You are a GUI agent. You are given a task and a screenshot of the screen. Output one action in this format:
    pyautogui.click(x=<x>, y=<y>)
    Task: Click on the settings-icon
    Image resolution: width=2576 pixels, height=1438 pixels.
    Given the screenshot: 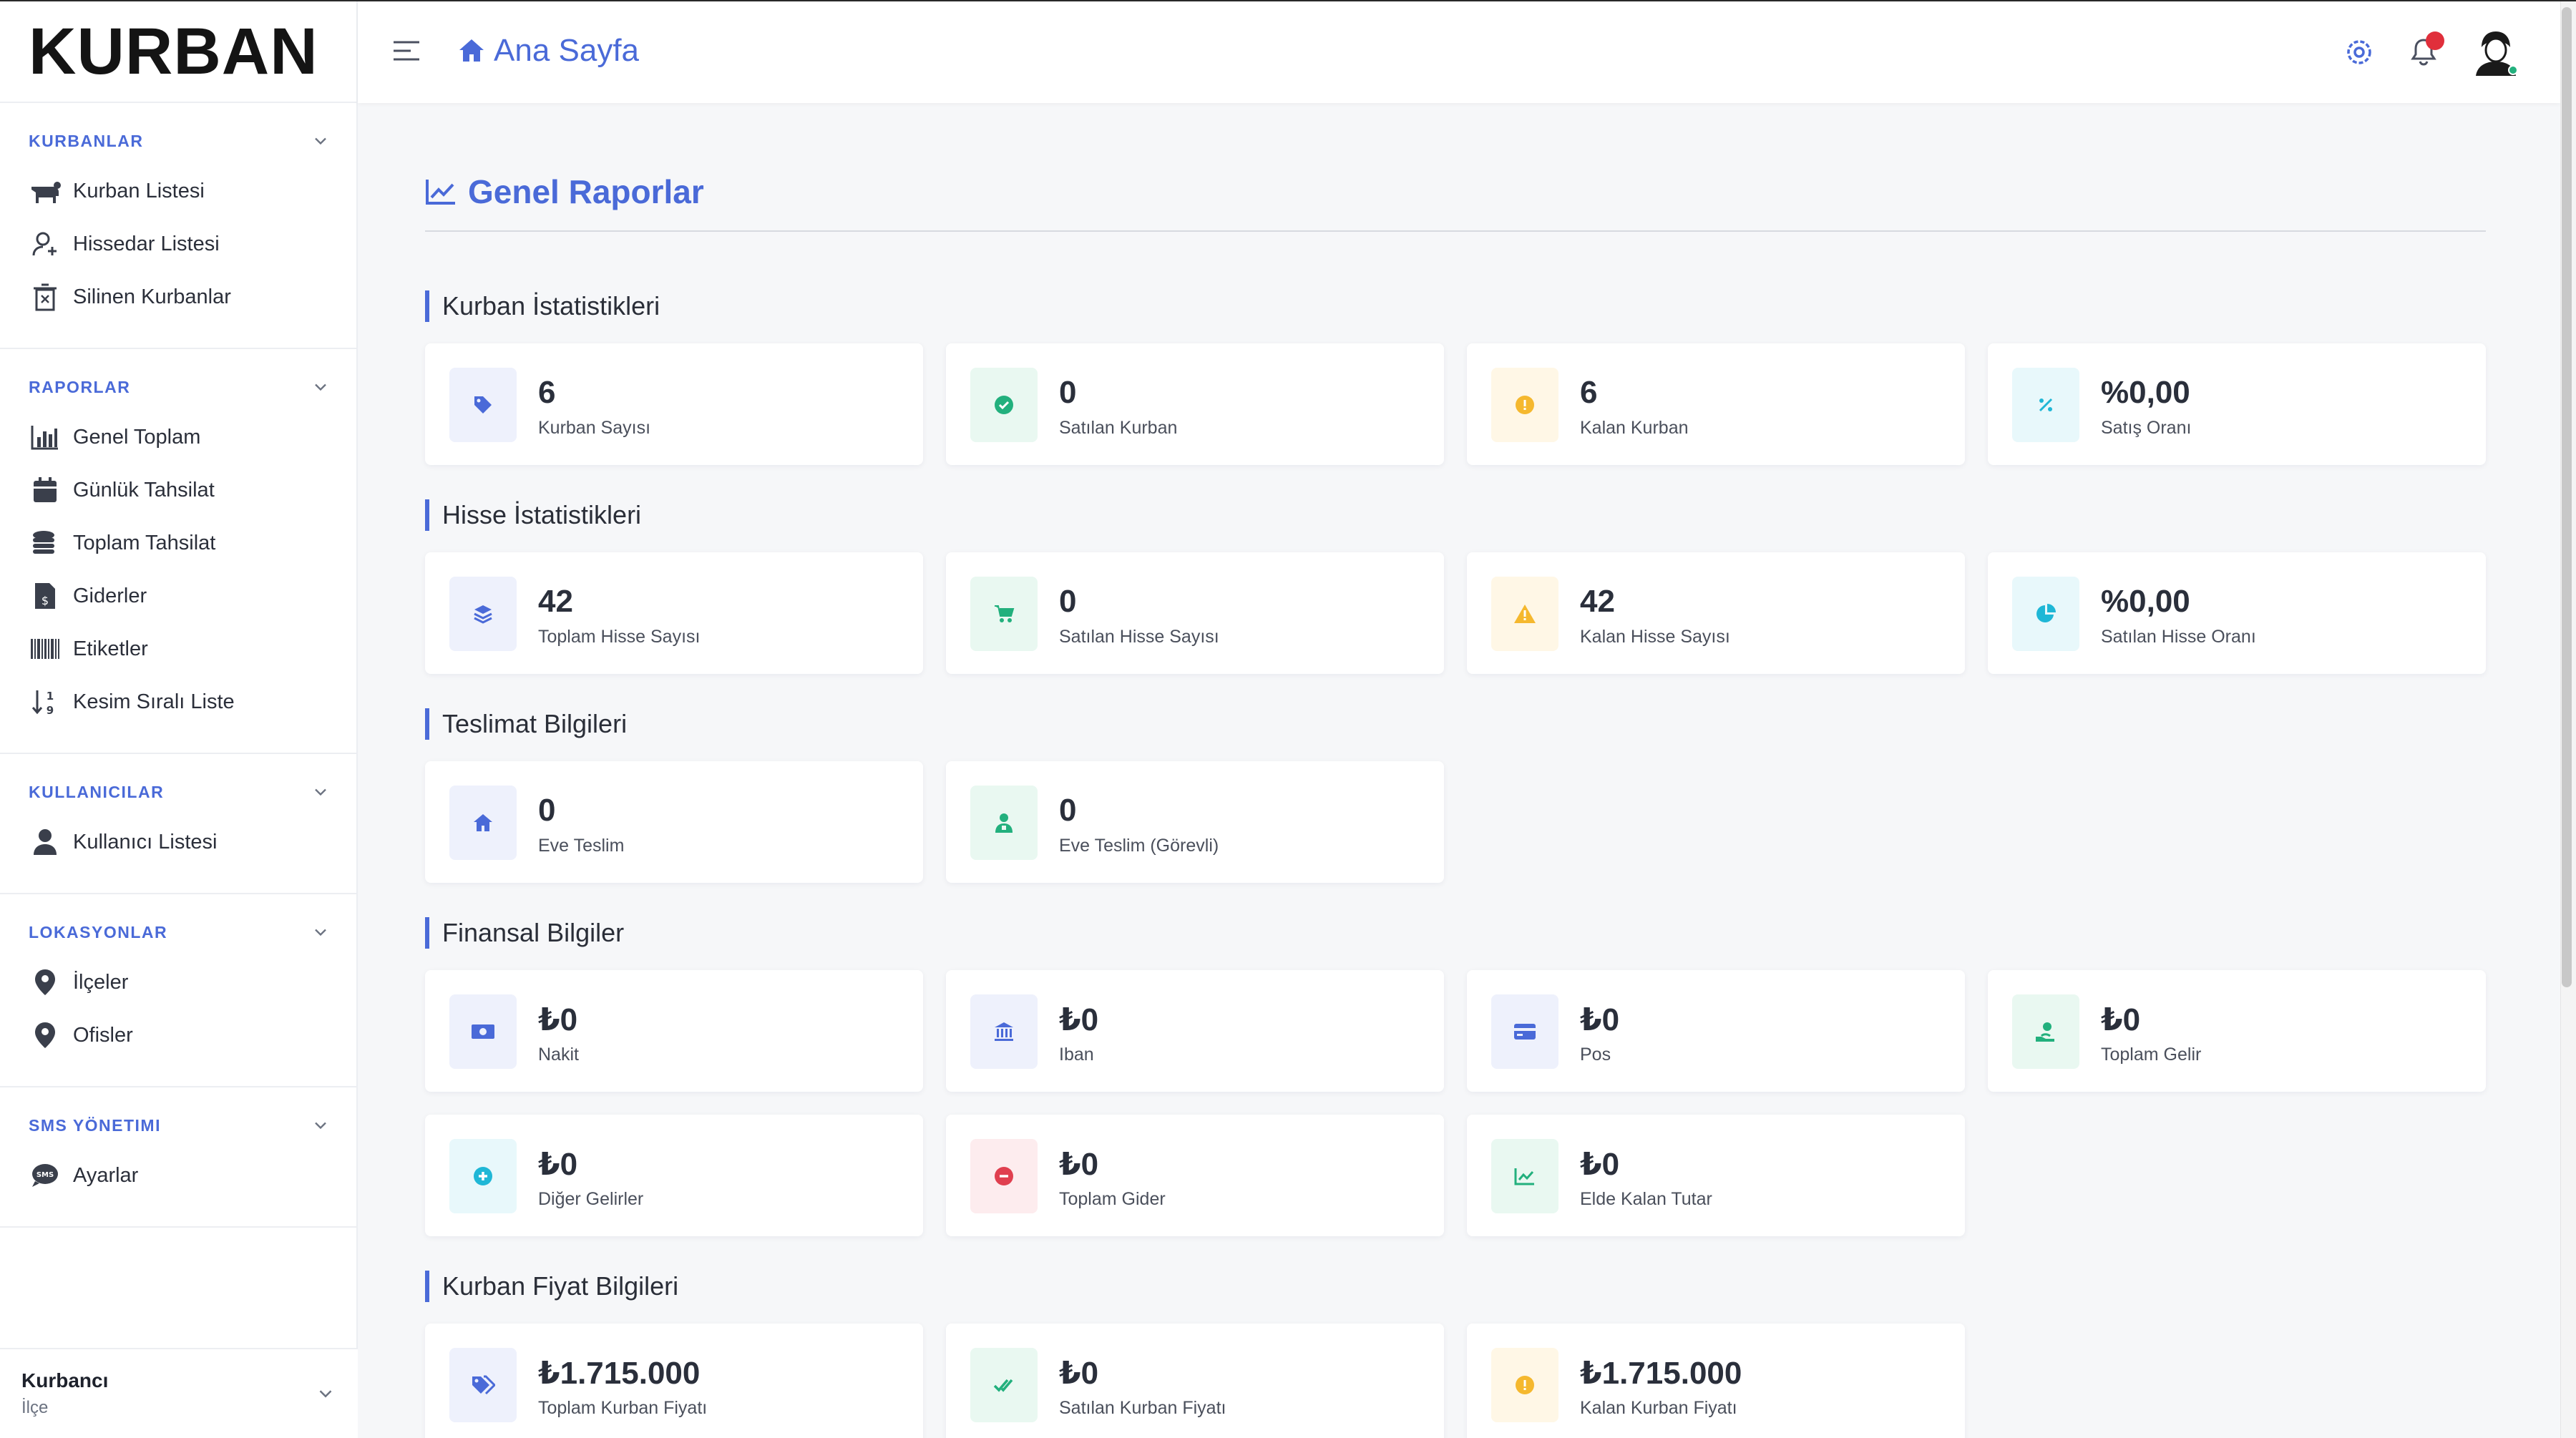 What is the action you would take?
    pyautogui.click(x=2359, y=52)
    